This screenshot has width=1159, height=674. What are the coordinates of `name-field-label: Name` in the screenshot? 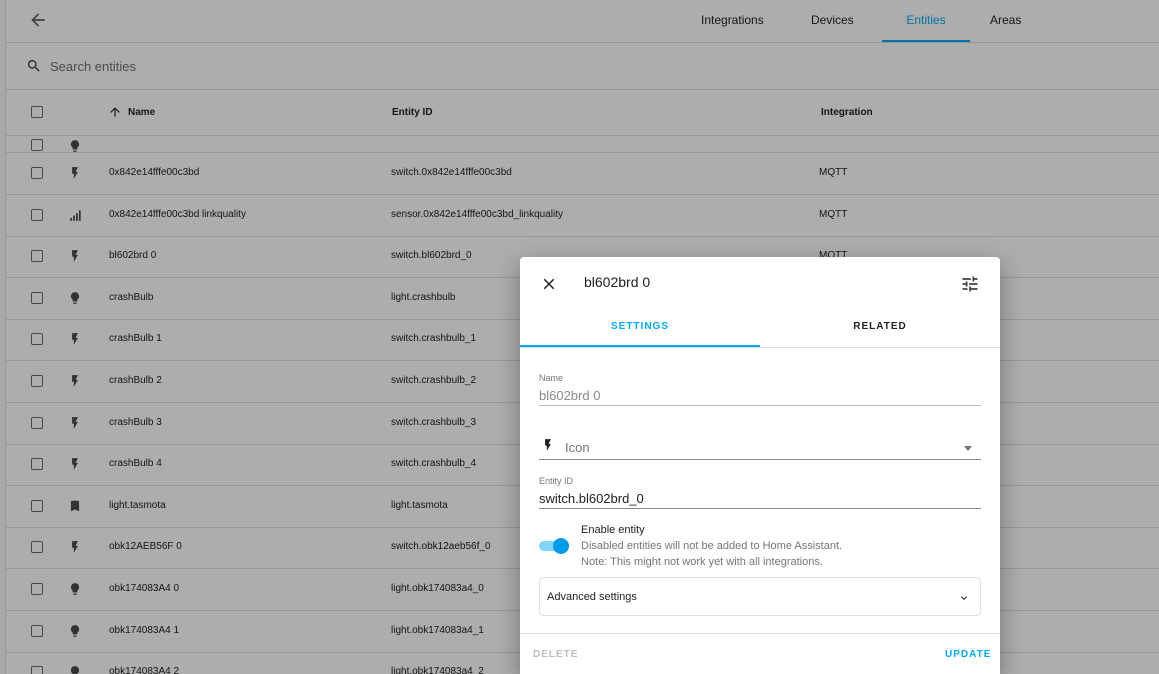 It's located at (551, 378).